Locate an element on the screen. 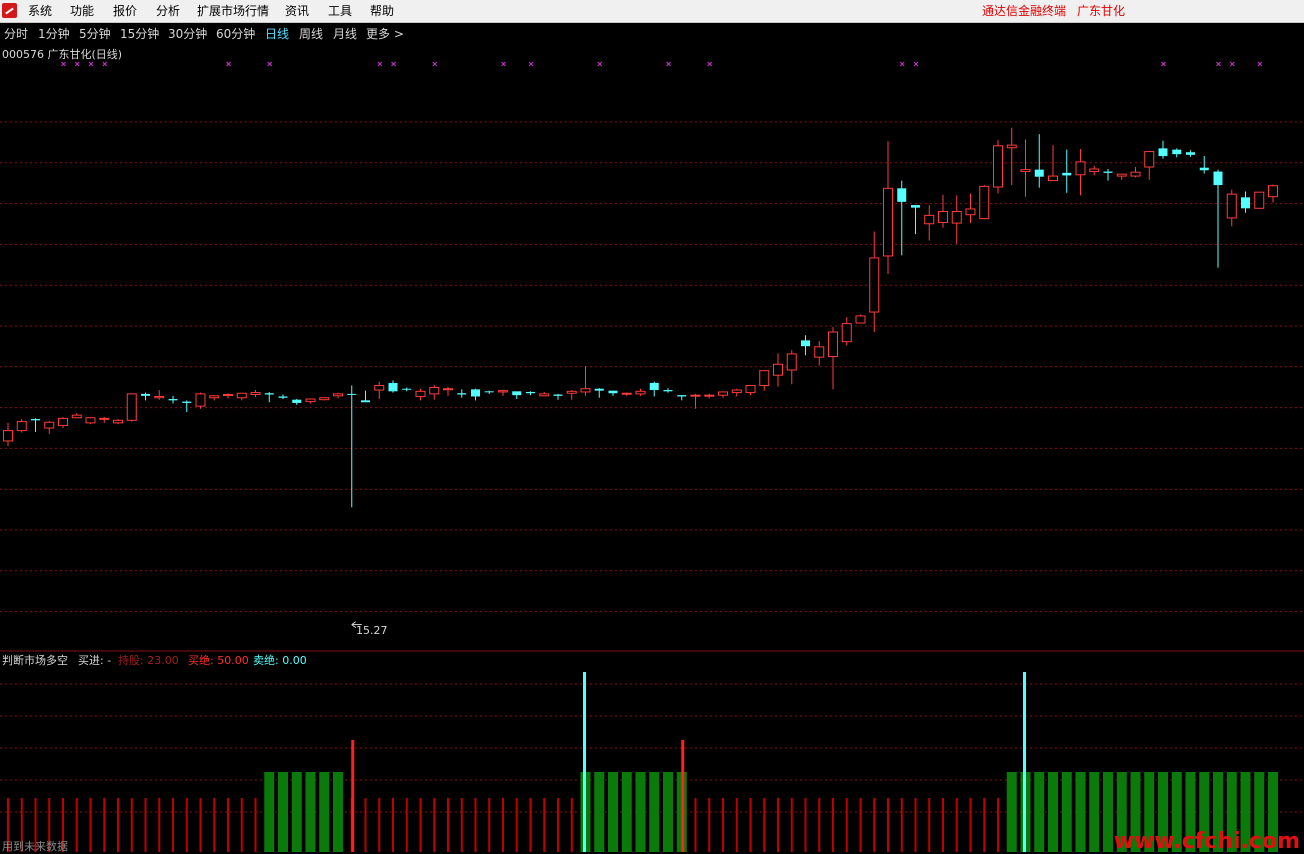  indicator-buy: 买进: - is located at coordinates (95, 660).